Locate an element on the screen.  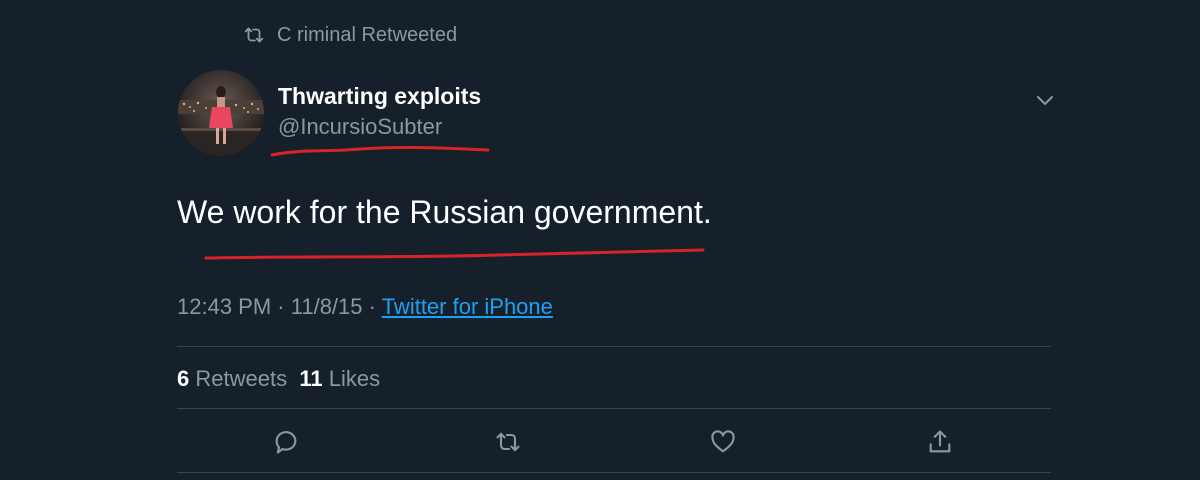
retweet-context: C riminal Retweeted is located at coordinates (350, 35).